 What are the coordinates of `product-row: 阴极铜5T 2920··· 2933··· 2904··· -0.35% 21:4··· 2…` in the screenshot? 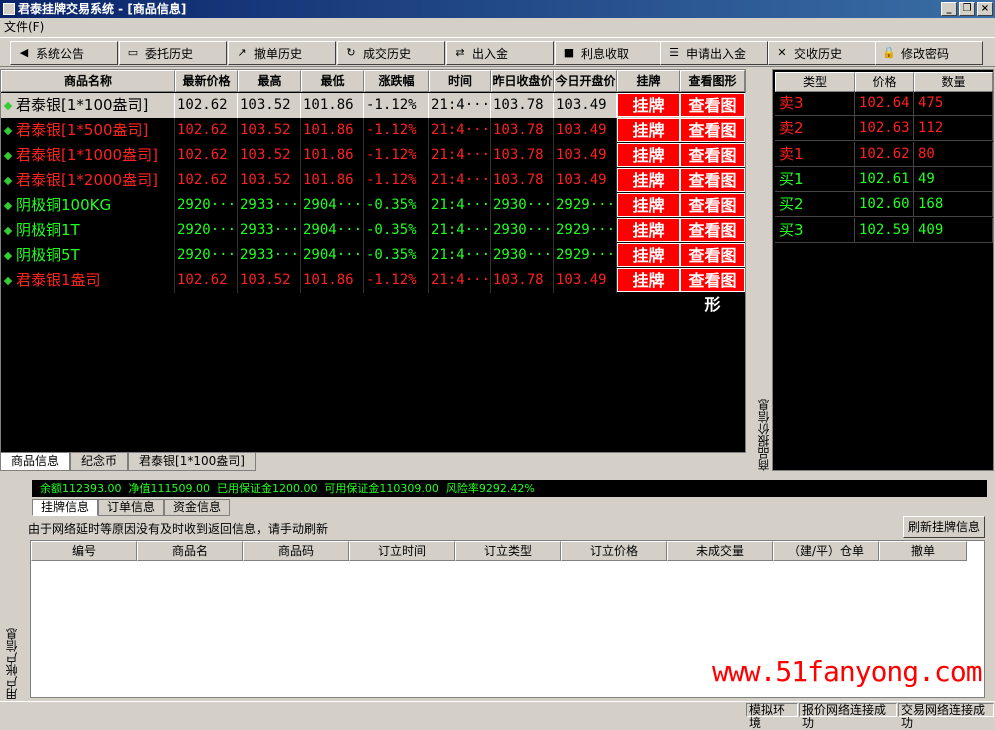 It's located at (374, 266).